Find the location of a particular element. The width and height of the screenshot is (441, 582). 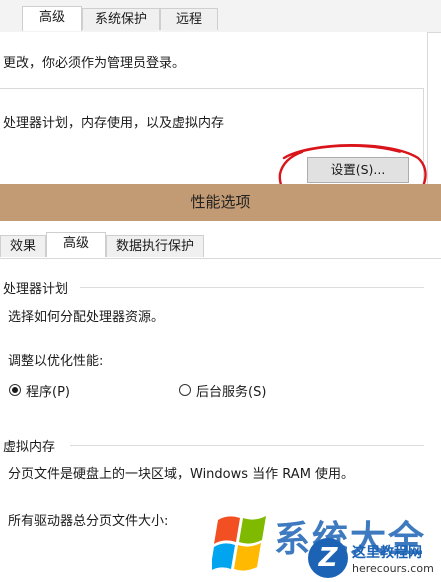

system-properties-tabbar: 高级 系统保护 远程 is located at coordinates (220, 16).